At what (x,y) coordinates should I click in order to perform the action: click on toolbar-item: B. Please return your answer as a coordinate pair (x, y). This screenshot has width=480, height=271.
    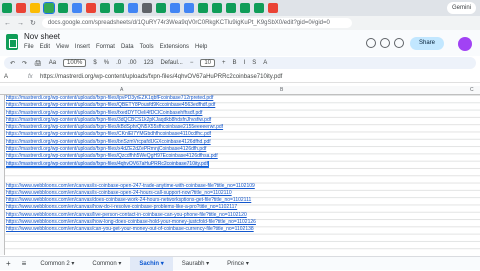
    Looking at the image, I should click on (235, 63).